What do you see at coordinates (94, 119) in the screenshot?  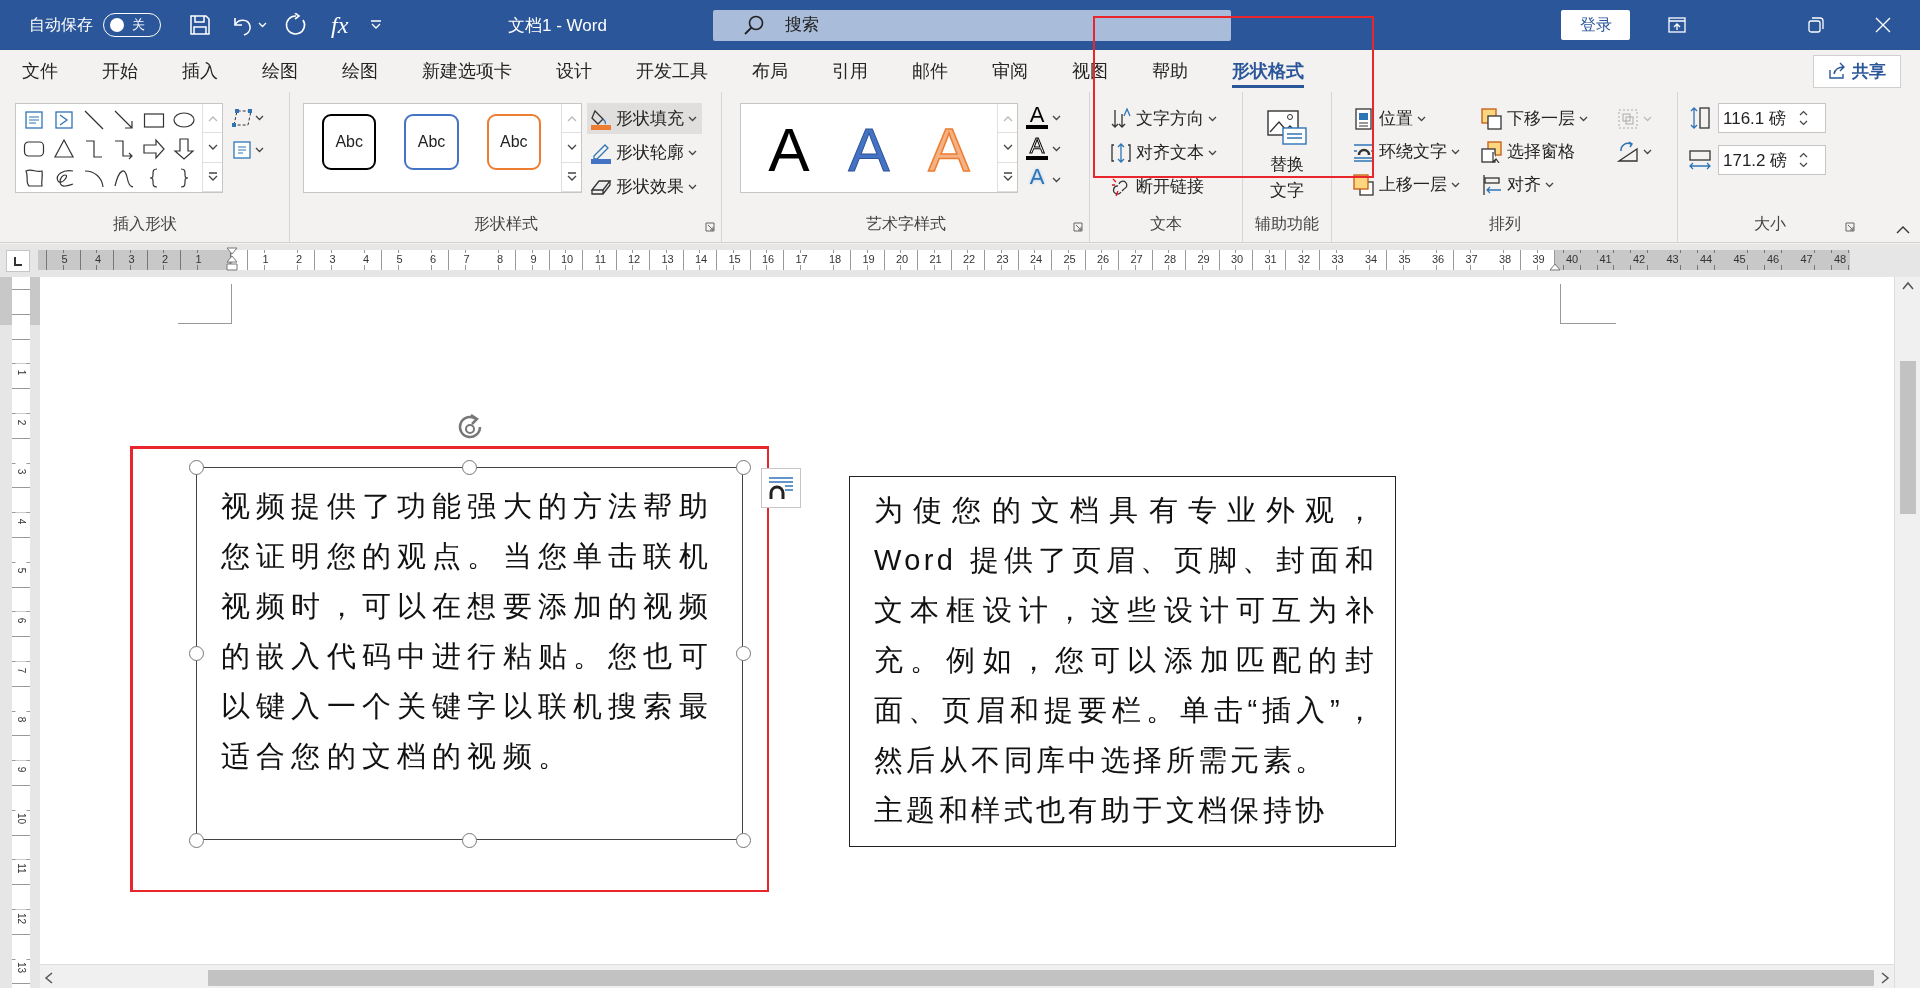 I see `line-icon` at bounding box center [94, 119].